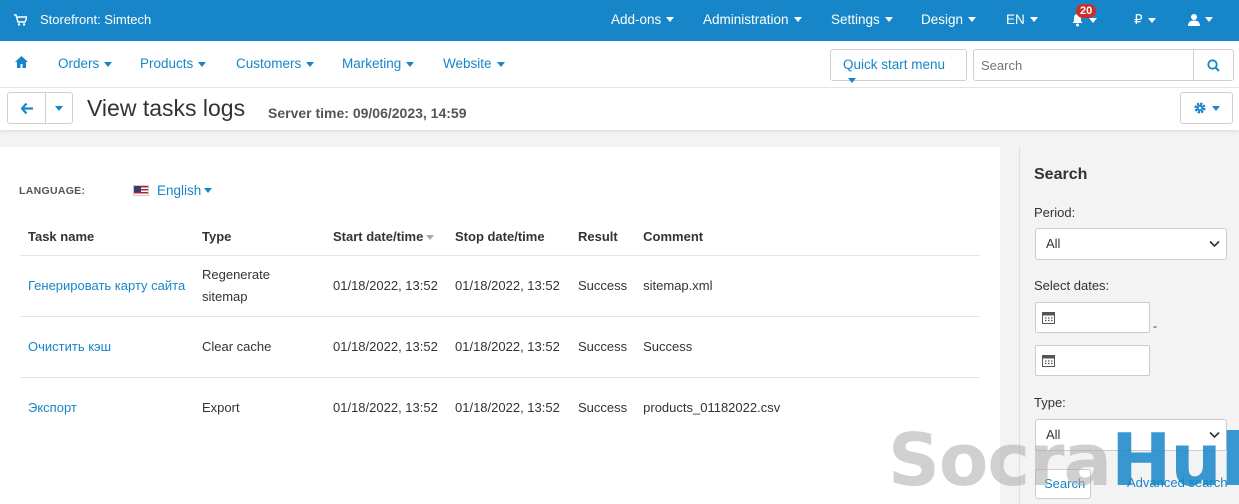 This screenshot has width=1239, height=504. I want to click on user-menu, so click(1200, 19).